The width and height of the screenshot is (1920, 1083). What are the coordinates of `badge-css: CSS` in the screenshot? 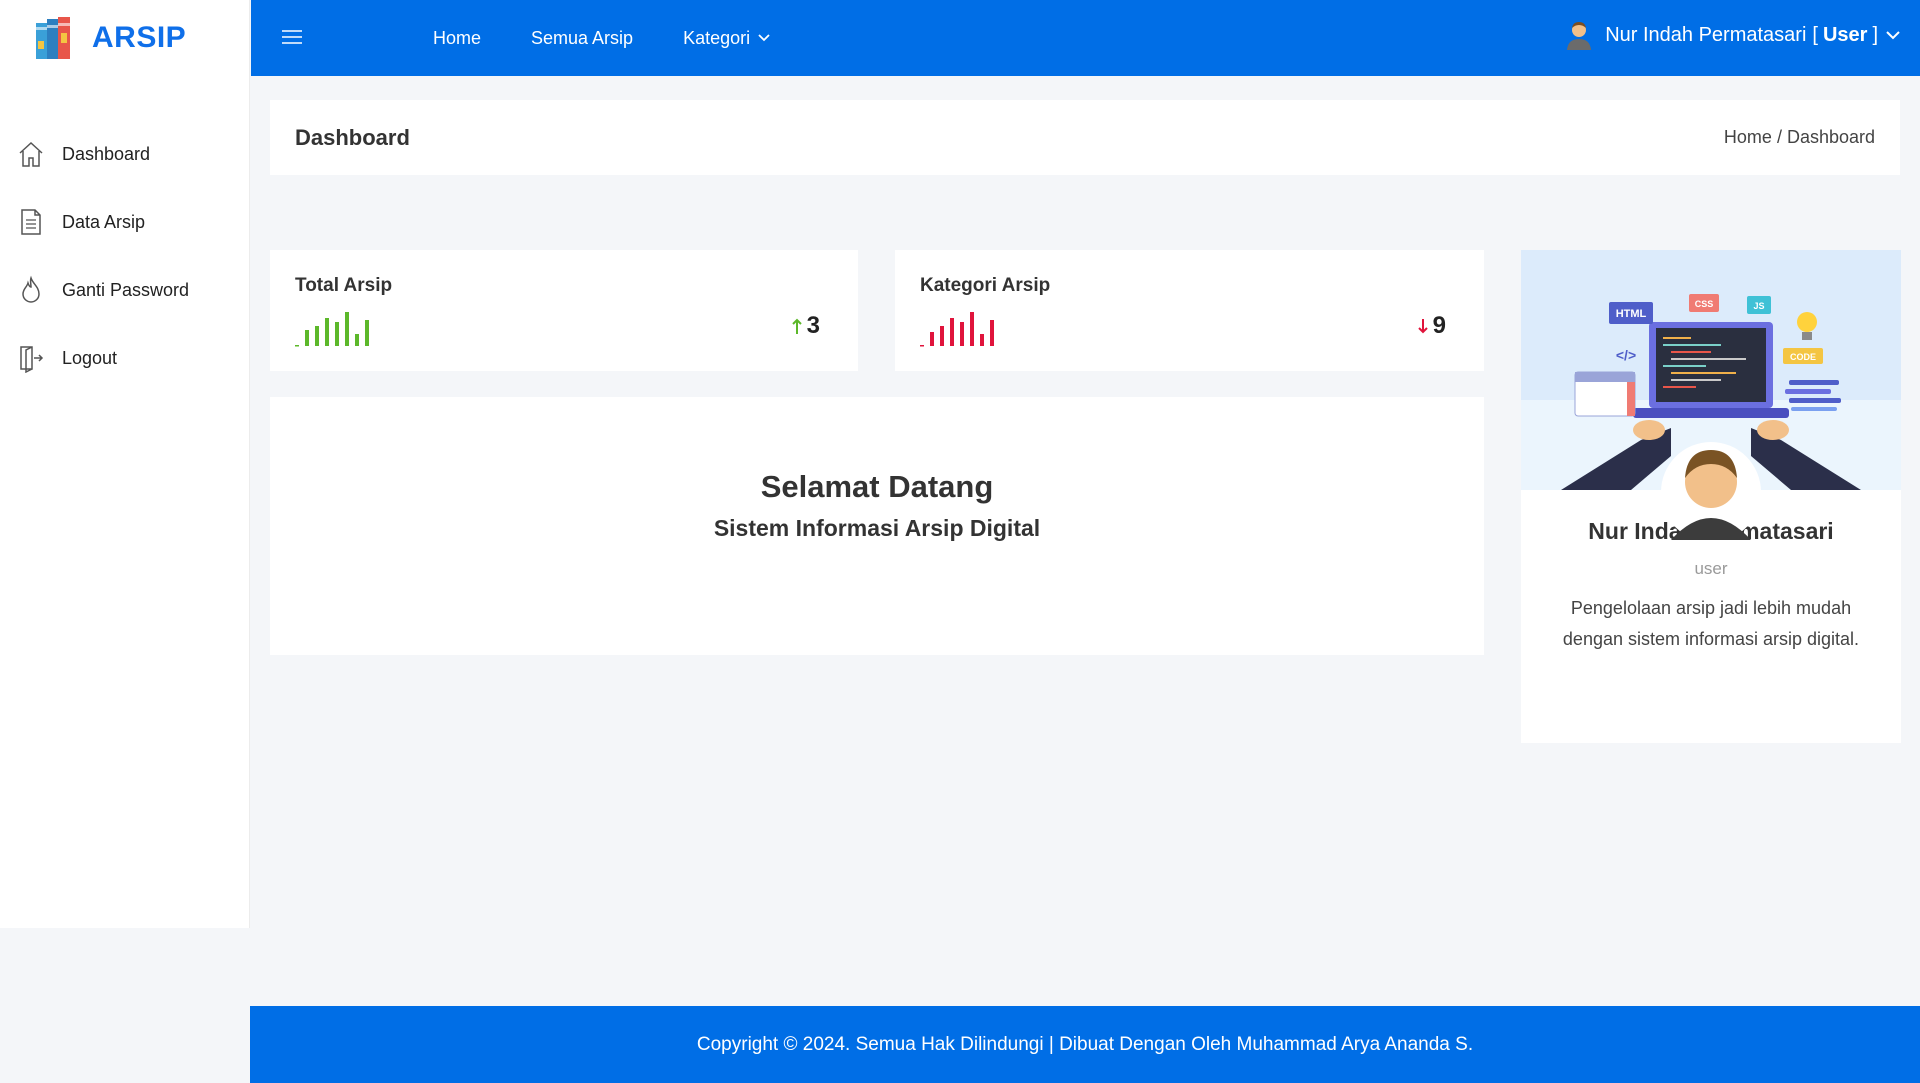 It's located at (1704, 304).